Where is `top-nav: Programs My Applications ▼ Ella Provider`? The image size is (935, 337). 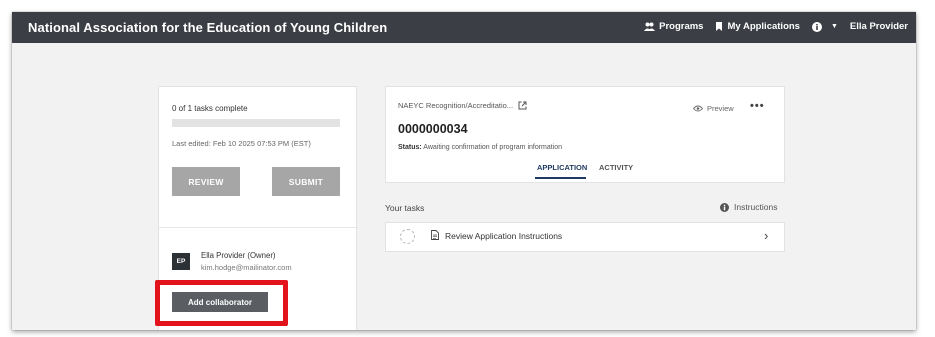 top-nav: Programs My Applications ▼ Ella Provider is located at coordinates (770, 26).